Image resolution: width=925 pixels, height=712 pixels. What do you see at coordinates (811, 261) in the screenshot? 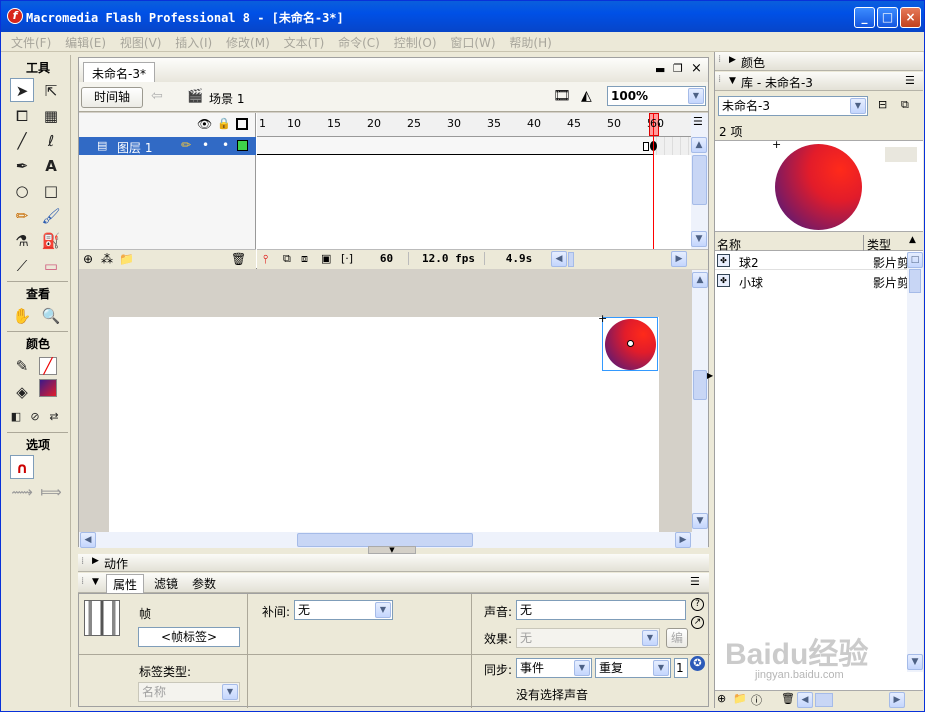
I see `list-item: ✤ 球2 影片剪` at bounding box center [811, 261].